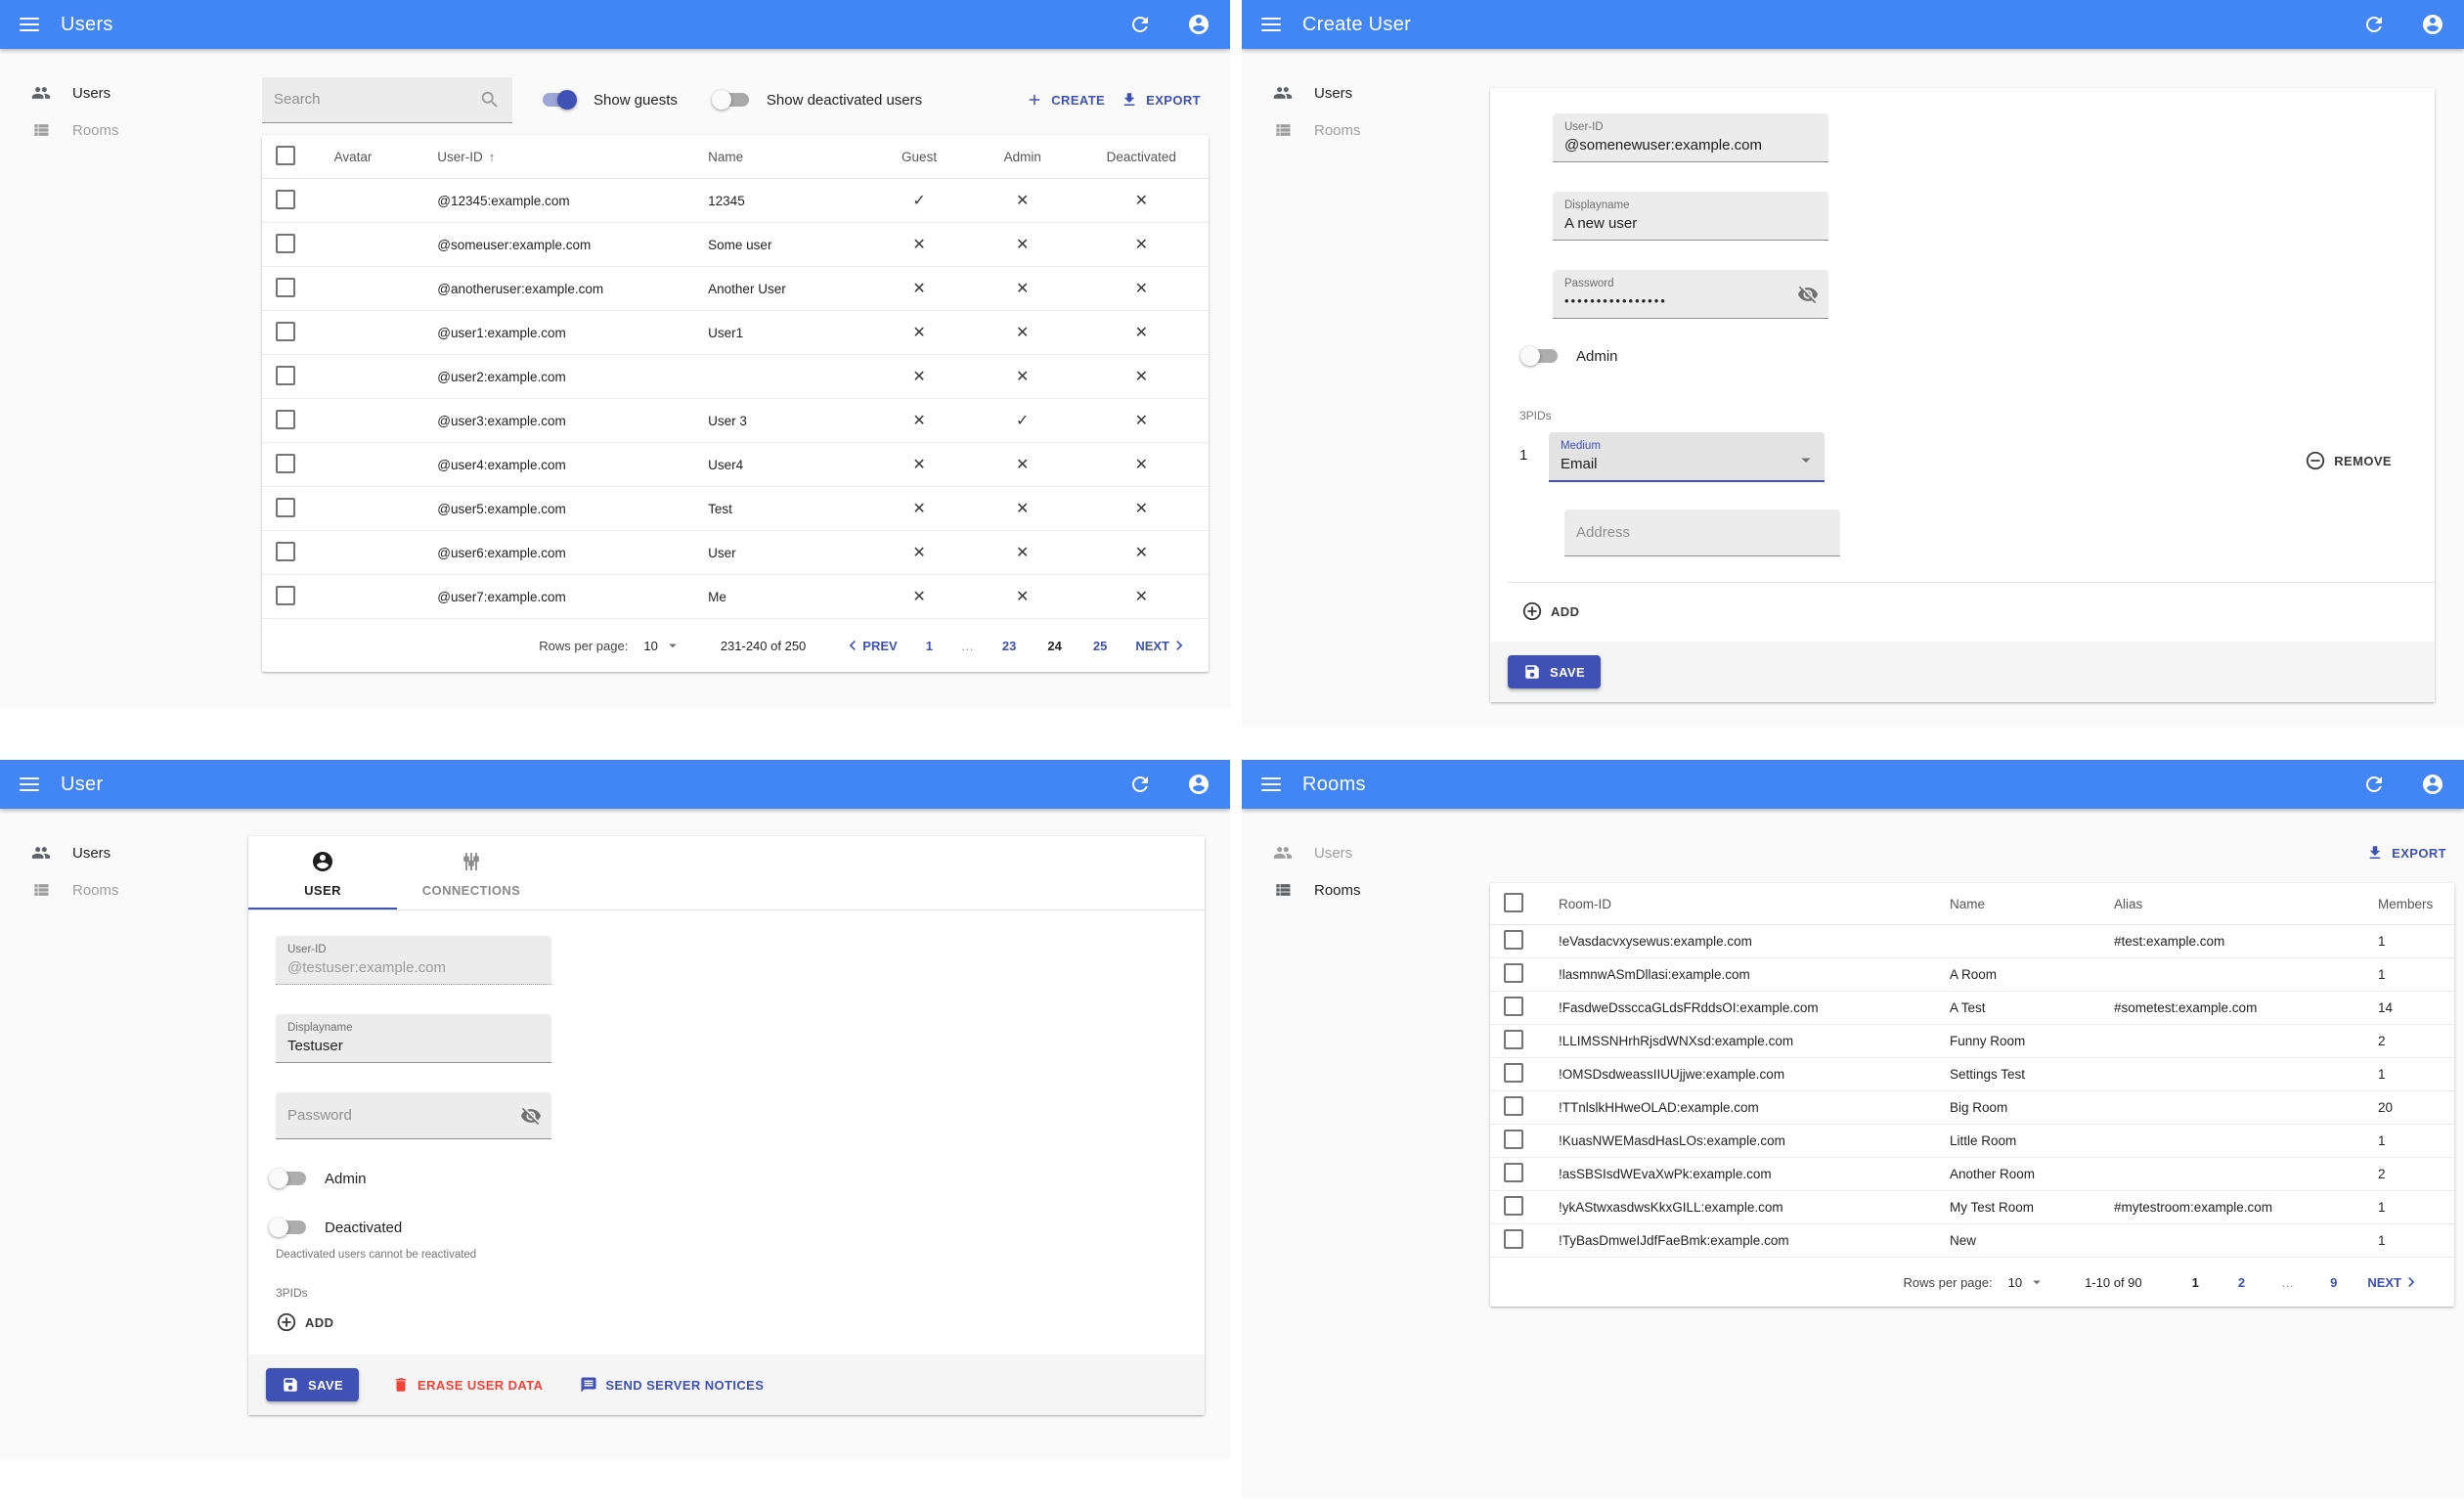  Describe the element at coordinates (919, 157) in the screenshot. I see `header-guest: Guest` at that location.